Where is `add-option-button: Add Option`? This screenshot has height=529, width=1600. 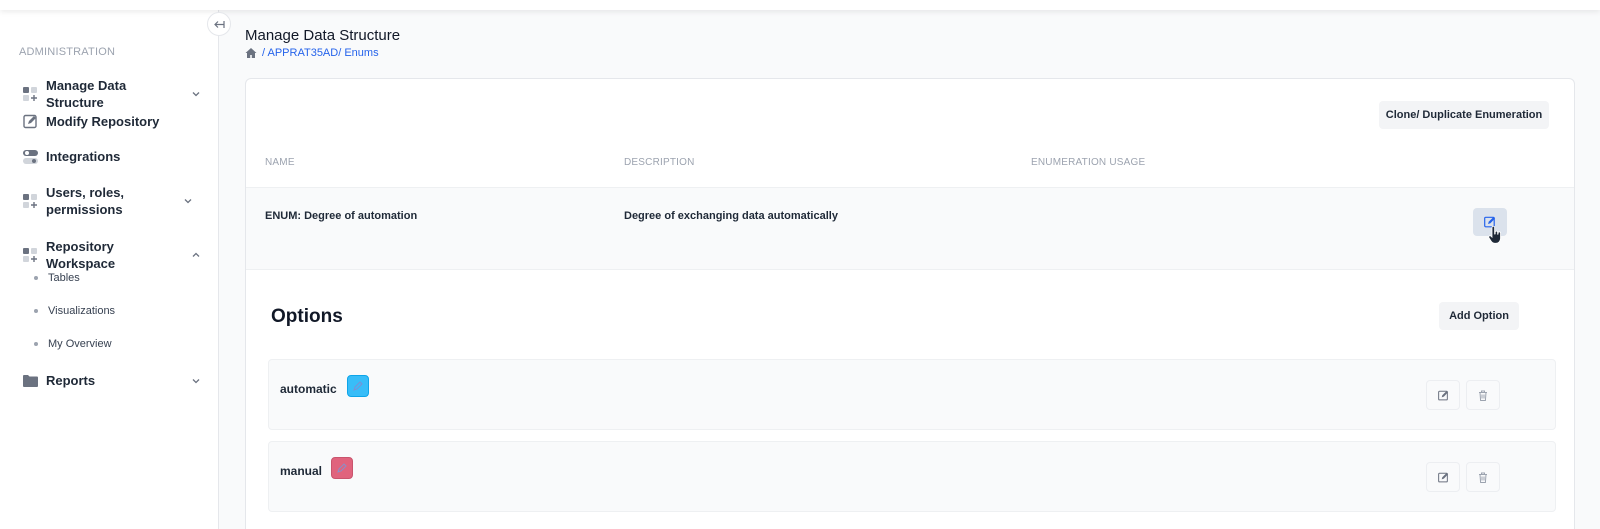
add-option-button: Add Option is located at coordinates (1479, 316).